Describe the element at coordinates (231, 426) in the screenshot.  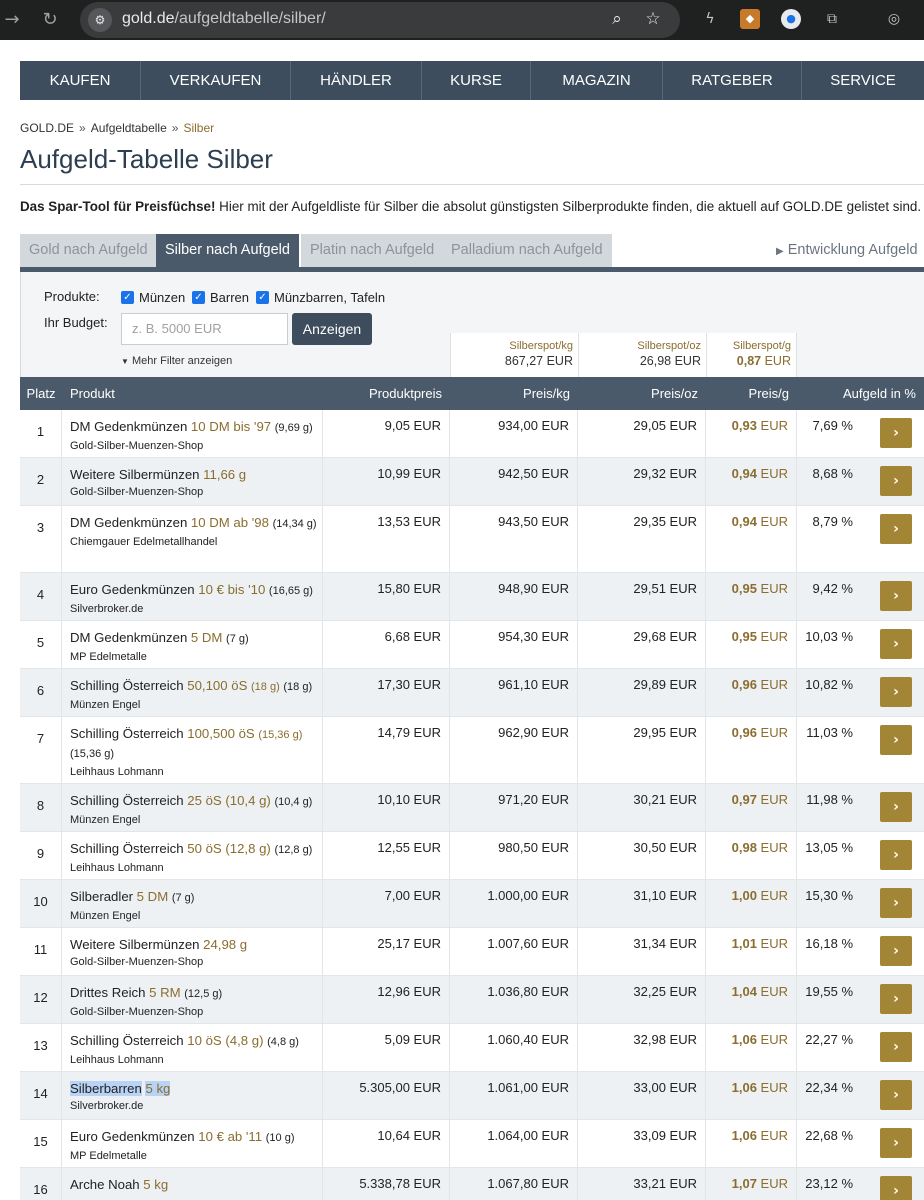
I see `product-size-link: 10 DM bis '97` at that location.